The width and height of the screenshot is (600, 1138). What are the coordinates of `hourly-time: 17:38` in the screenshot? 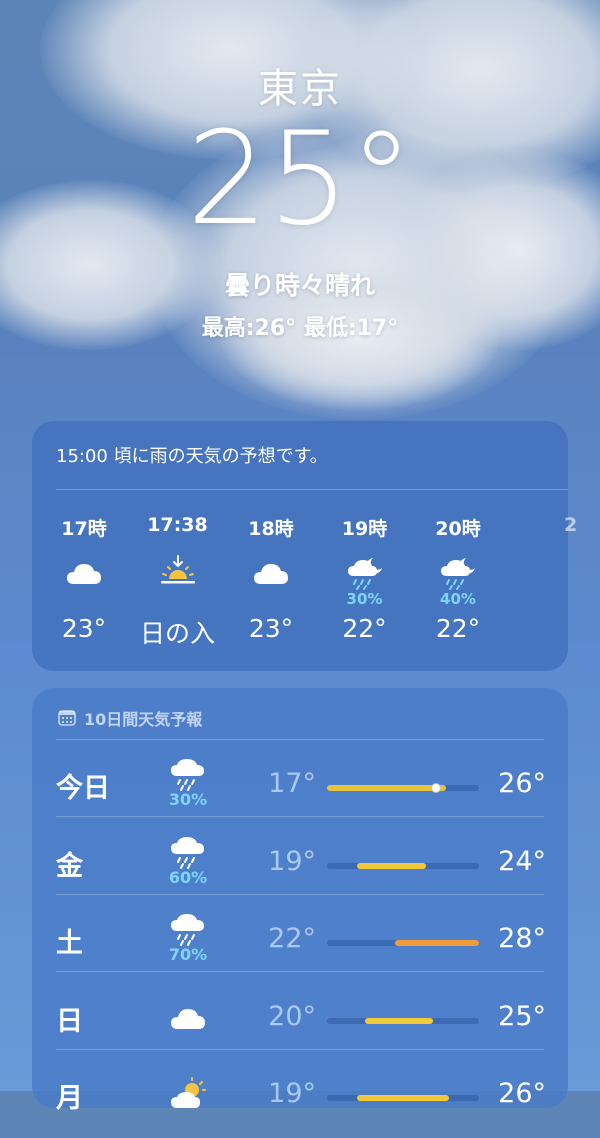 It's located at (177, 525).